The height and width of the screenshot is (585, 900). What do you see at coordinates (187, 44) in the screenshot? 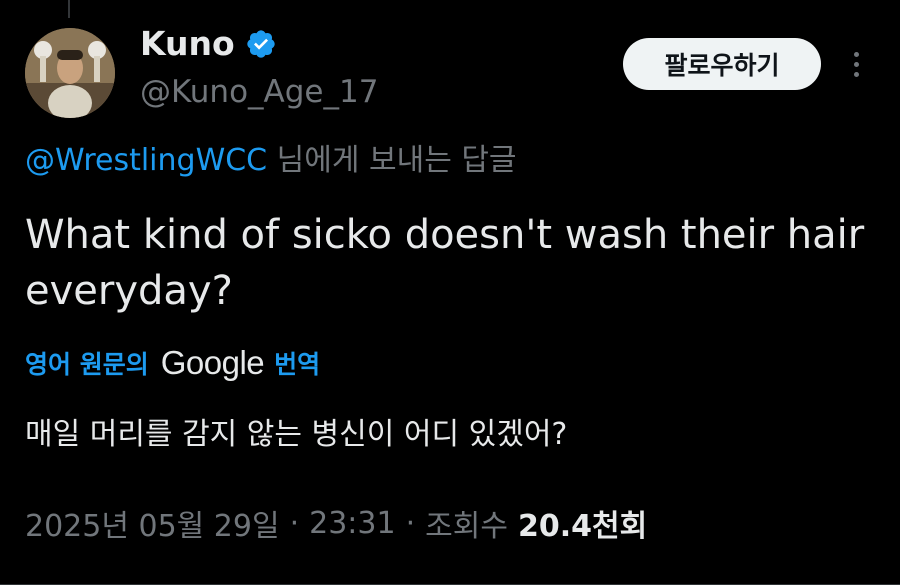
I see `author-display-name: Kuno` at bounding box center [187, 44].